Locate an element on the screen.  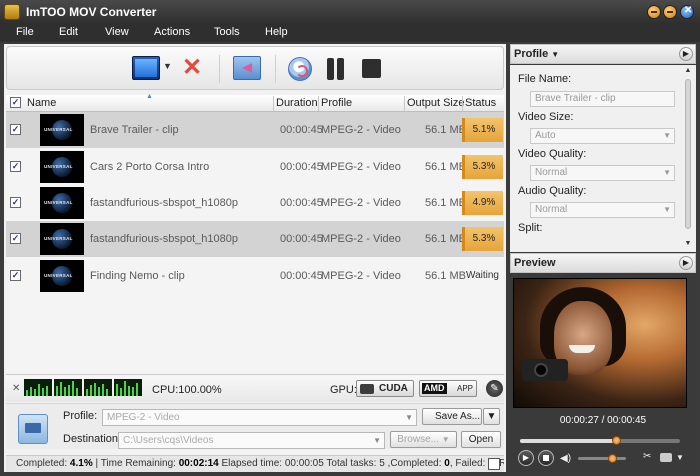
snapshot-camera-icon is located at coordinates (666, 457).